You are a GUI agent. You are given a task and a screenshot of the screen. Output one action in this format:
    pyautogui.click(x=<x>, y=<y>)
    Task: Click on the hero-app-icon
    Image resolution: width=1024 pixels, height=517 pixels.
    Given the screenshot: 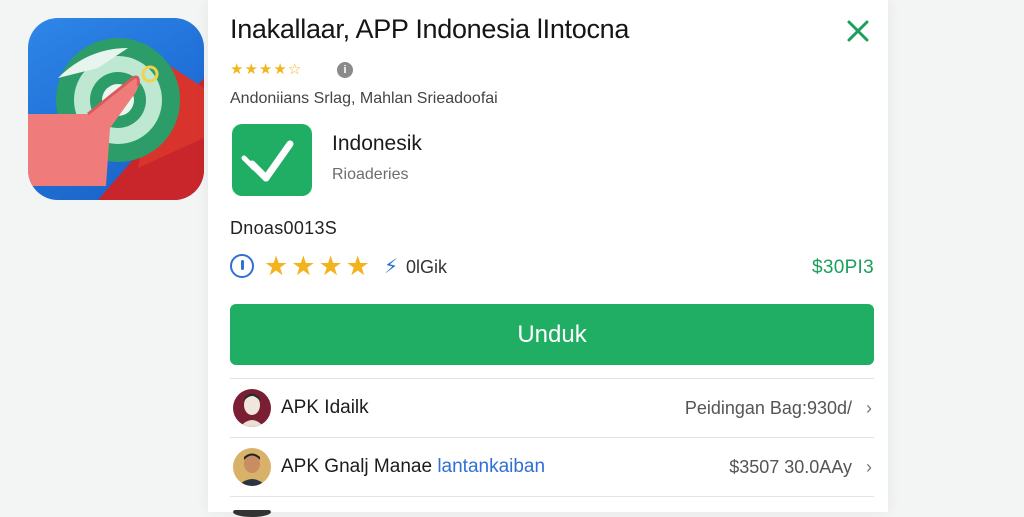 What is the action you would take?
    pyautogui.click(x=116, y=109)
    